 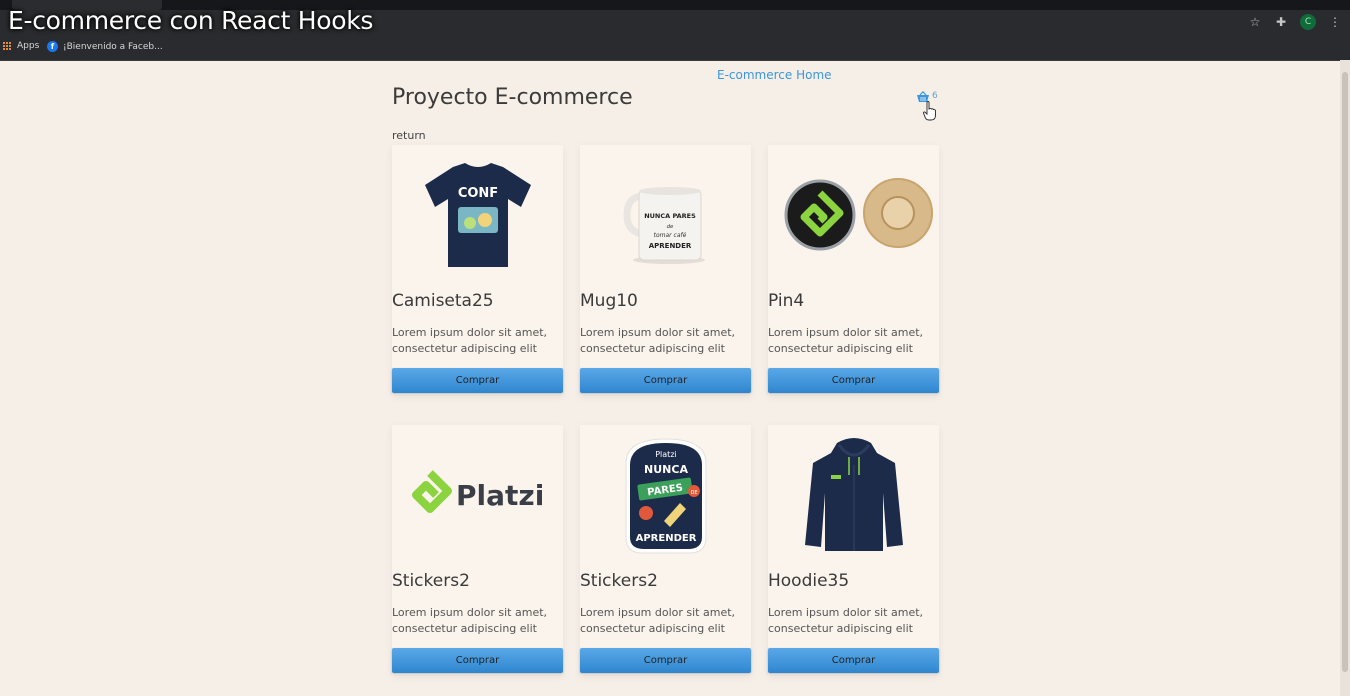 I want to click on tshirt-icon: CONF, so click(x=477, y=215).